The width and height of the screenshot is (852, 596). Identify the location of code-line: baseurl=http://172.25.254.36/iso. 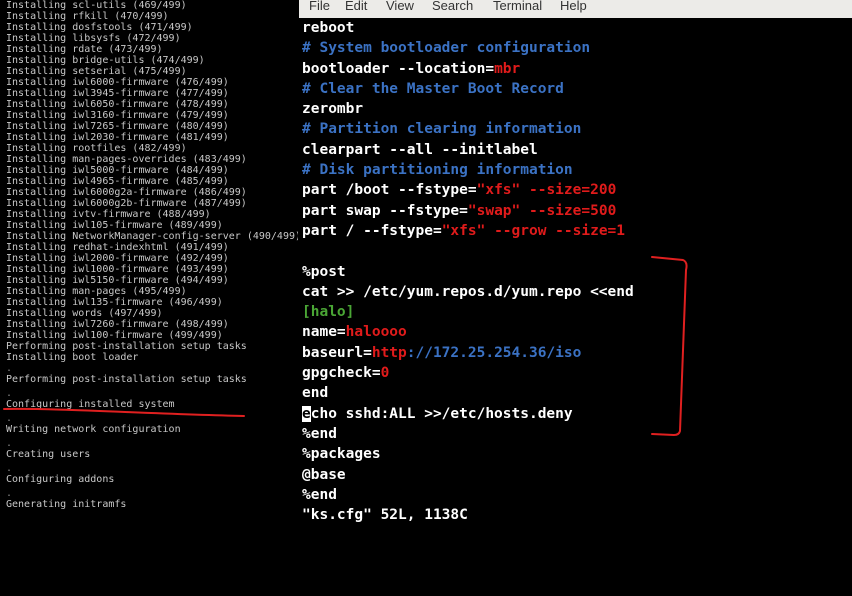
(442, 352).